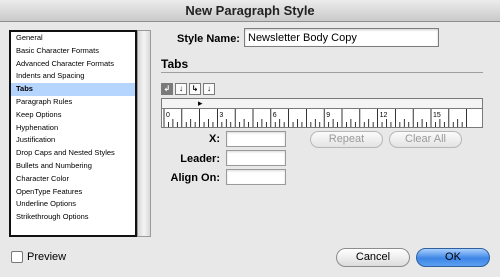 The width and height of the screenshot is (500, 277). Describe the element at coordinates (73, 76) in the screenshot. I see `sidebar-item-indents-and-spacing: Indents and Spacing` at that location.